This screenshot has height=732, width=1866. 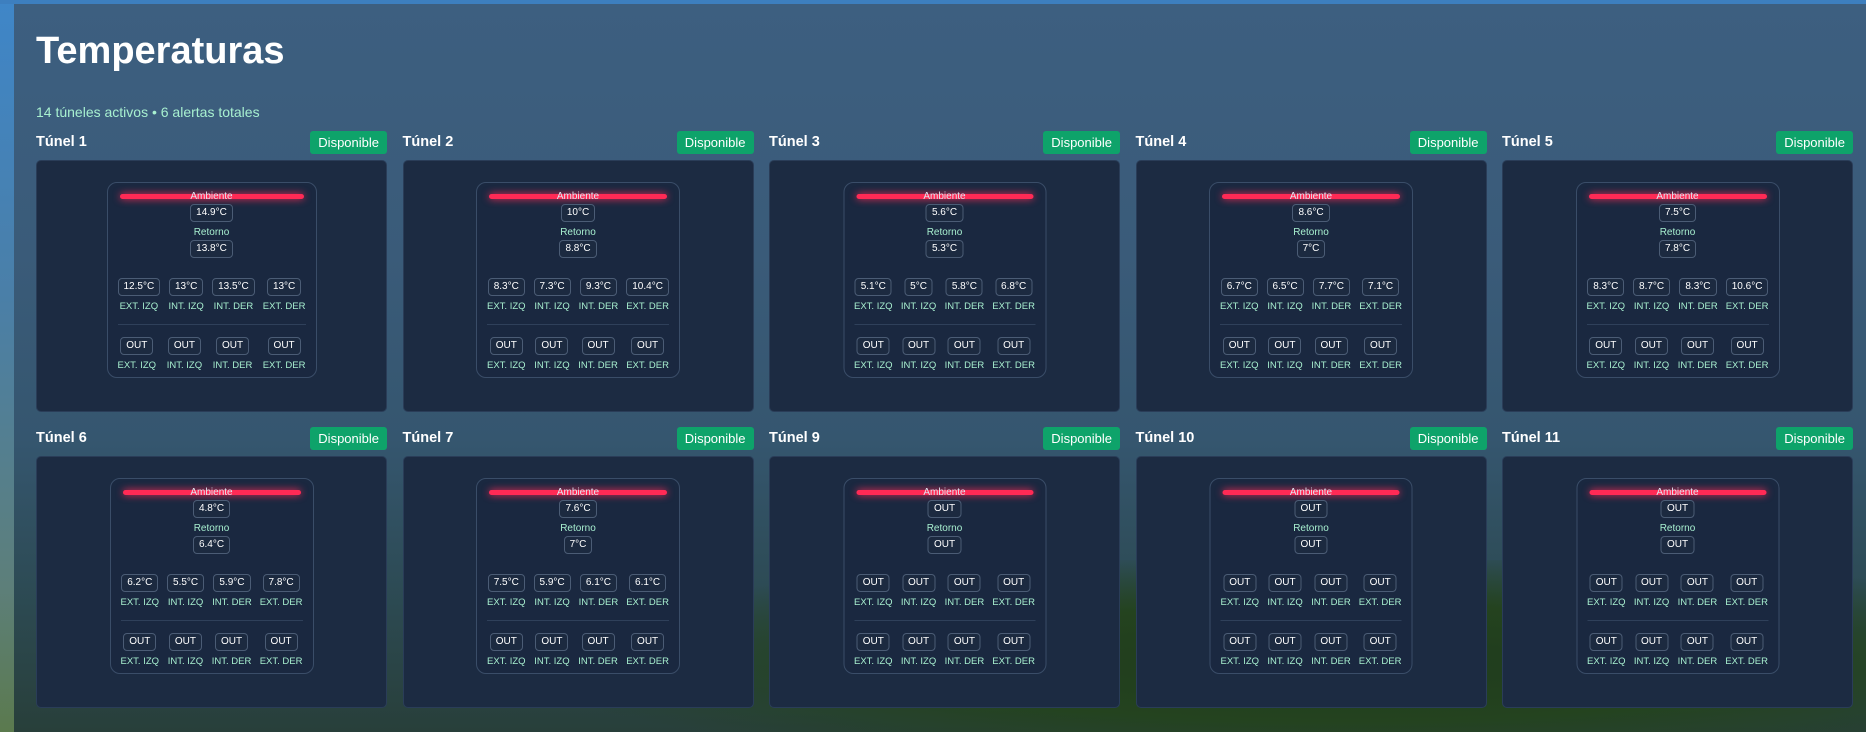 What do you see at coordinates (233, 295) in the screenshot?
I see `sensor-int-der: 13.5°C INT. DER` at bounding box center [233, 295].